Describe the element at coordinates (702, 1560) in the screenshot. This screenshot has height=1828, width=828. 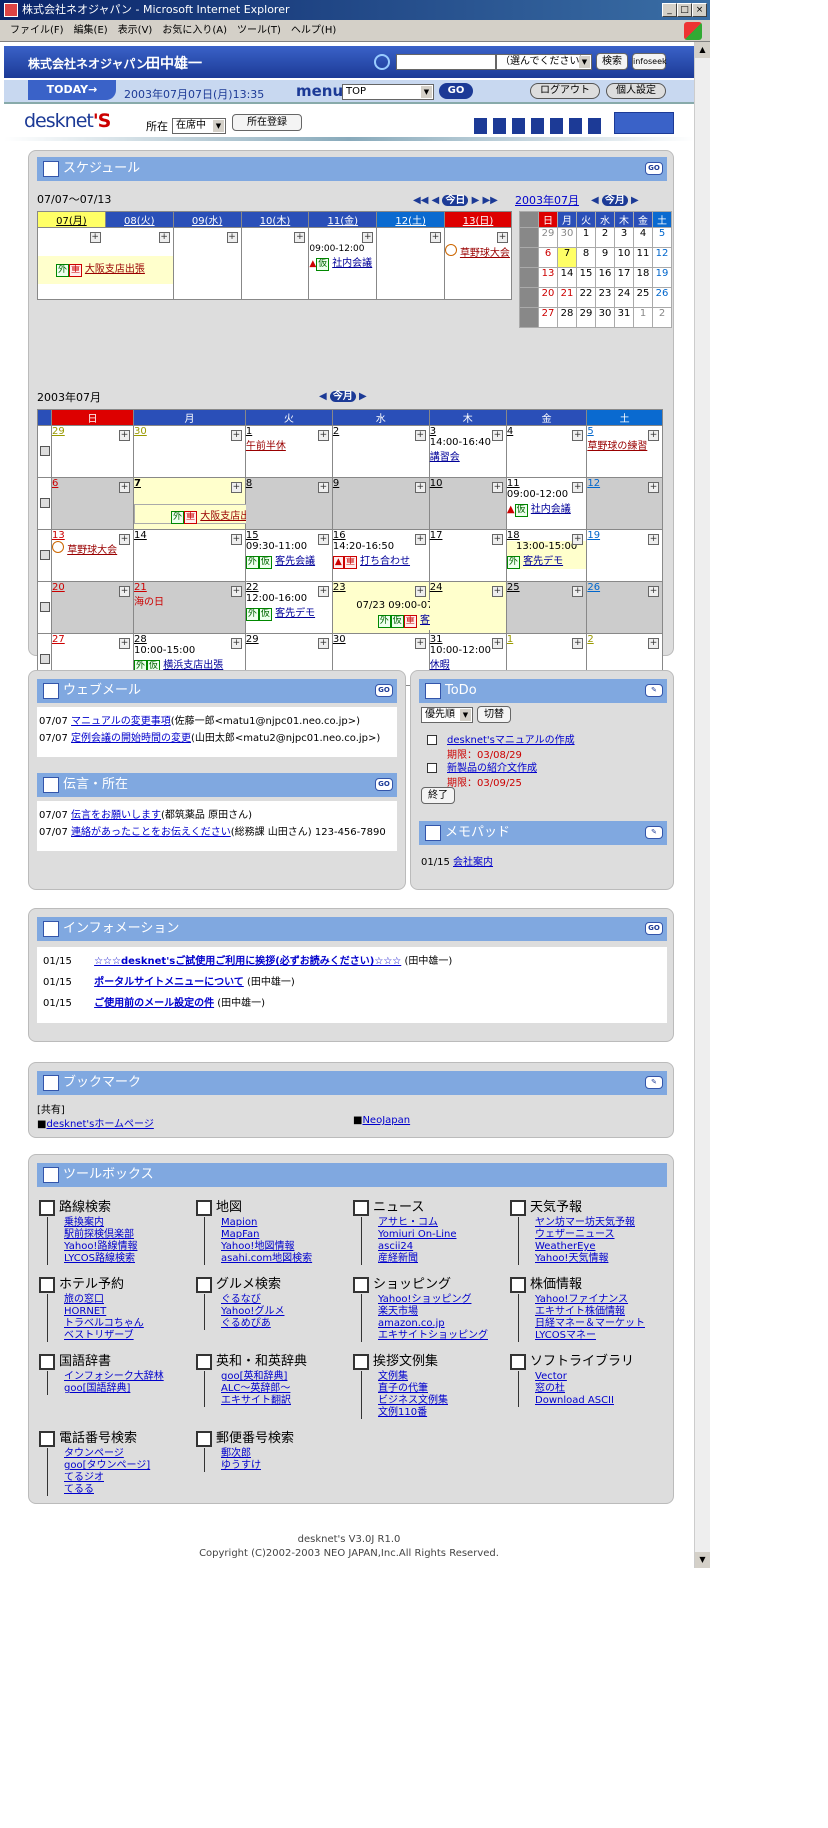
I see `scroll-down-icon: ▼` at that location.